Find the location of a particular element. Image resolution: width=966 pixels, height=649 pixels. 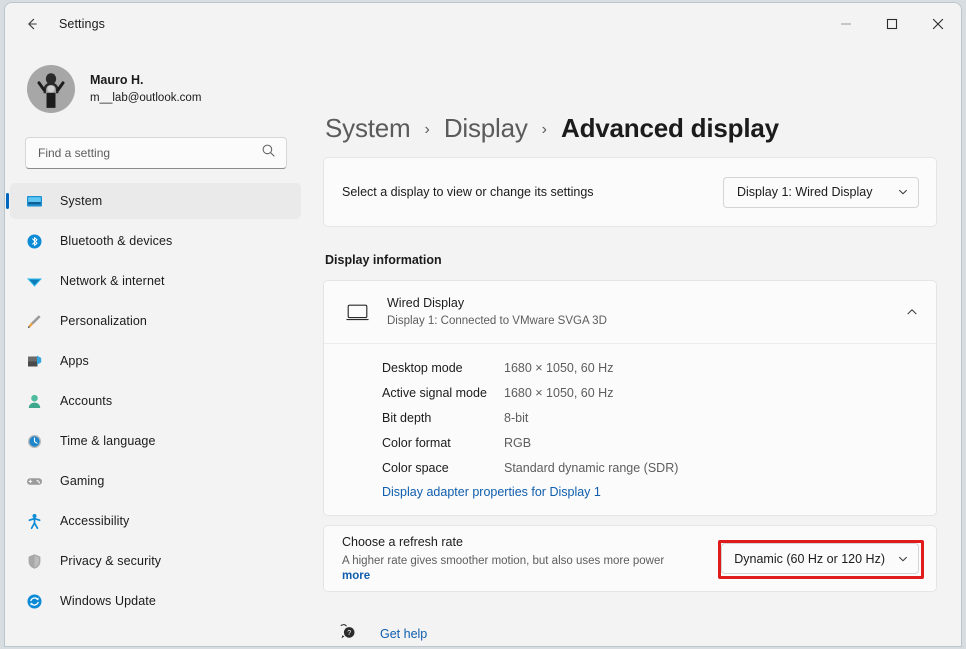

search-box is located at coordinates (156, 153).